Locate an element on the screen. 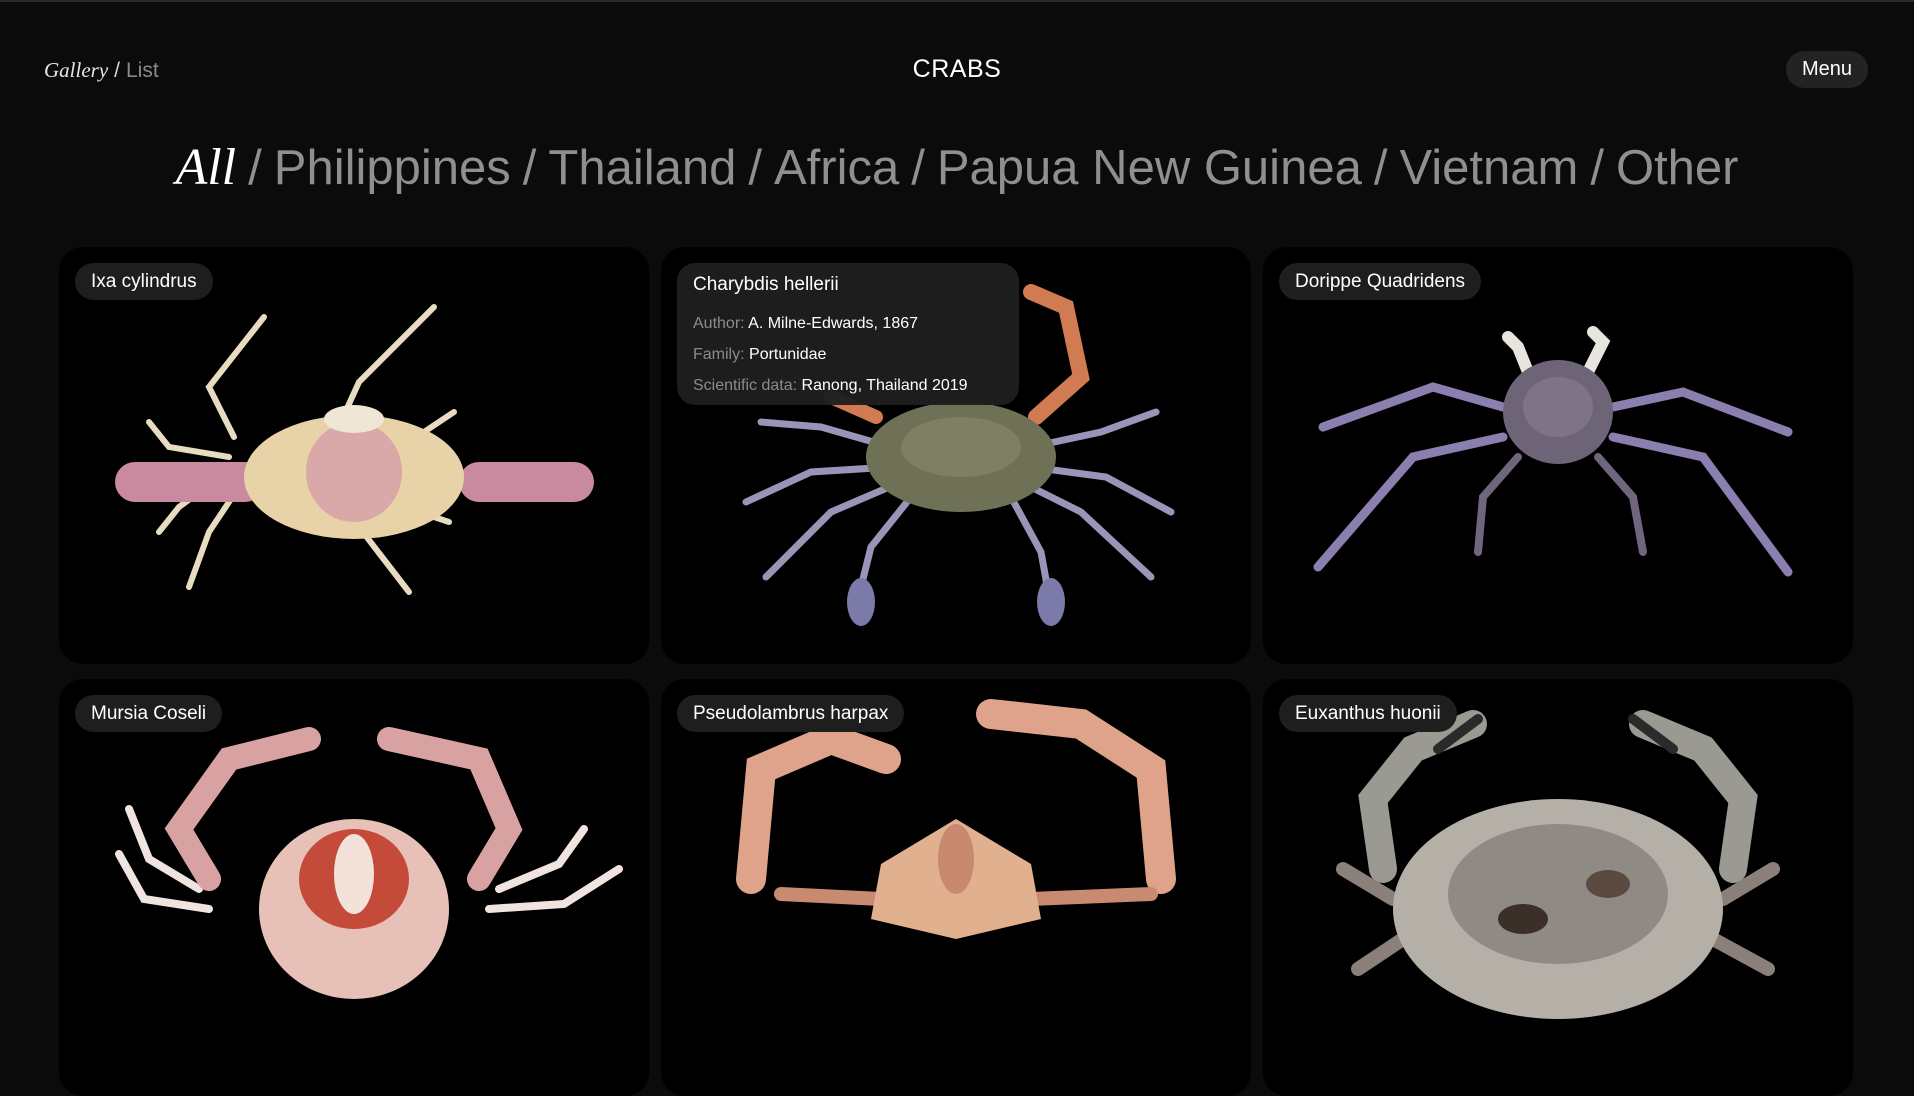  filter-all: All is located at coordinates (205, 167).